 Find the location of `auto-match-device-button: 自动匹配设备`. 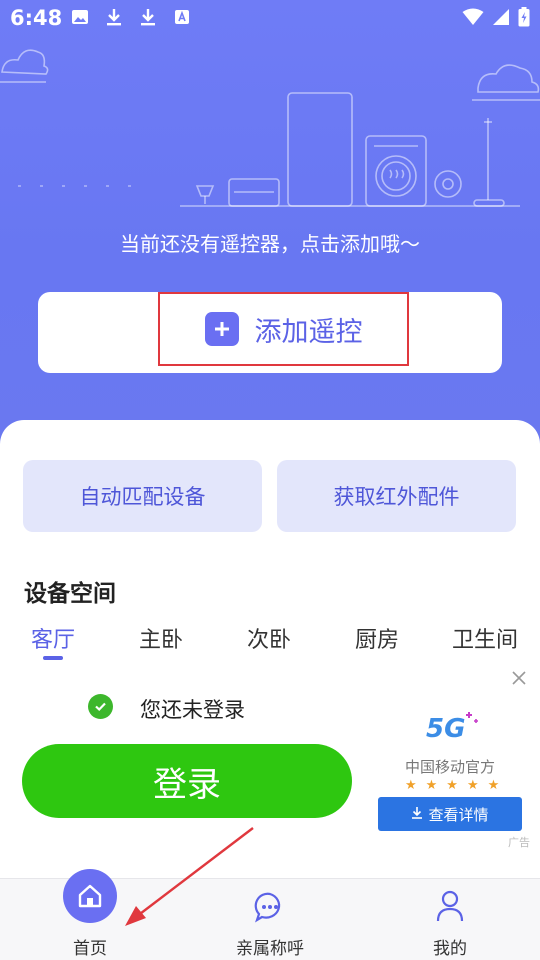

auto-match-device-button: 自动匹配设备 is located at coordinates (142, 496).